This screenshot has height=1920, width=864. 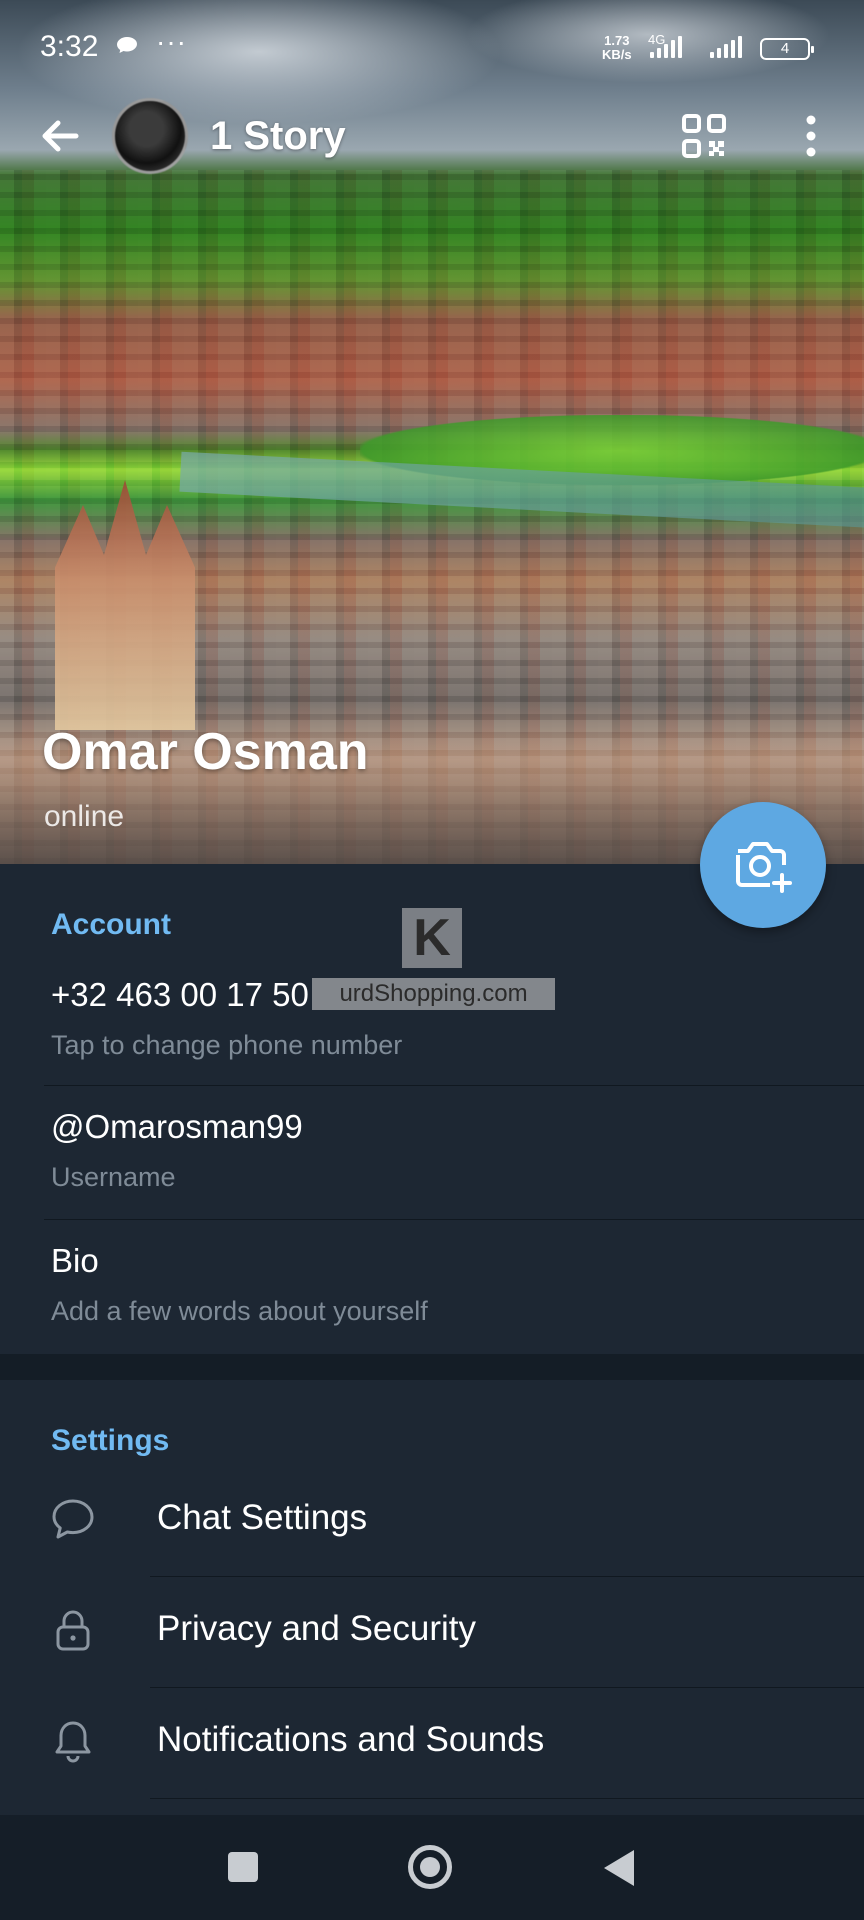 What do you see at coordinates (113, 1177) in the screenshot?
I see `username-hint: Username` at bounding box center [113, 1177].